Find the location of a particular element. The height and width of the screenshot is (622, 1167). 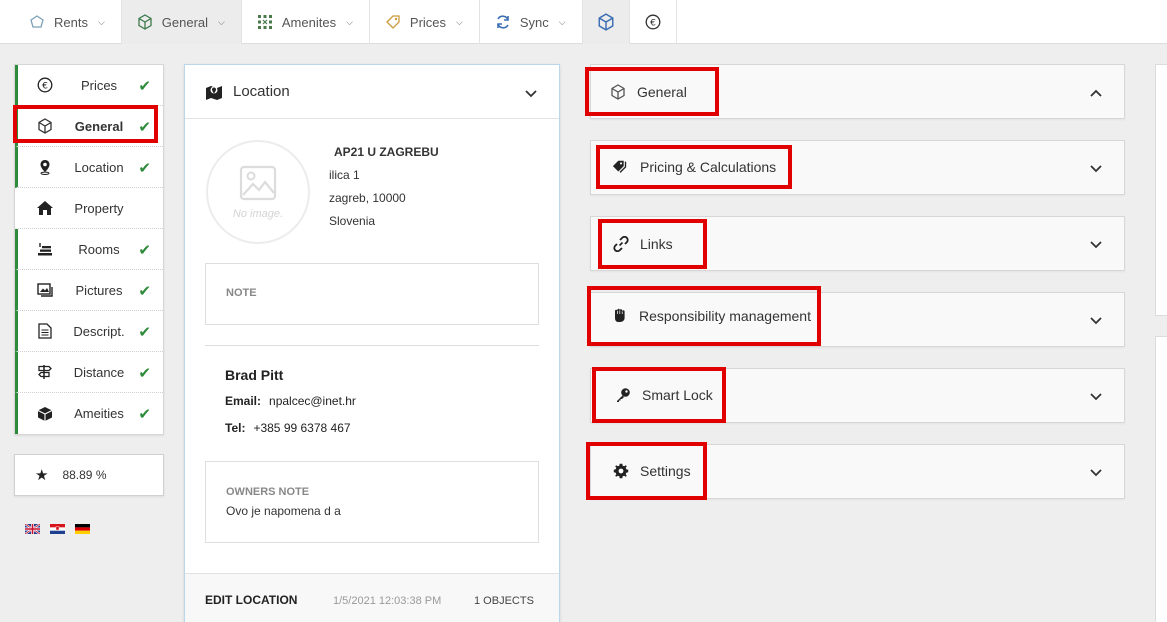

edit-location-button: EDIT LOCATION is located at coordinates (251, 600).